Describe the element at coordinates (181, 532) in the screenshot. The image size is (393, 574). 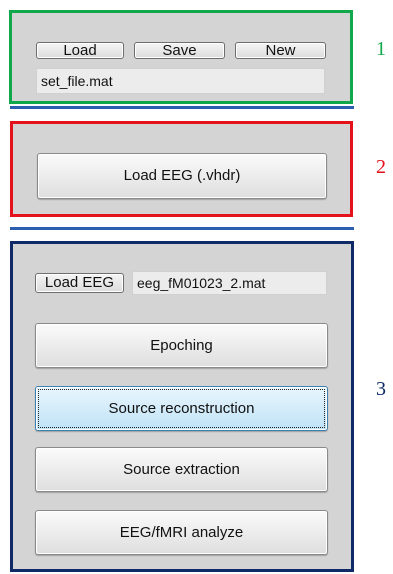
I see `eeg-fmri-analyze-button: EEG/fMRI analyze` at that location.